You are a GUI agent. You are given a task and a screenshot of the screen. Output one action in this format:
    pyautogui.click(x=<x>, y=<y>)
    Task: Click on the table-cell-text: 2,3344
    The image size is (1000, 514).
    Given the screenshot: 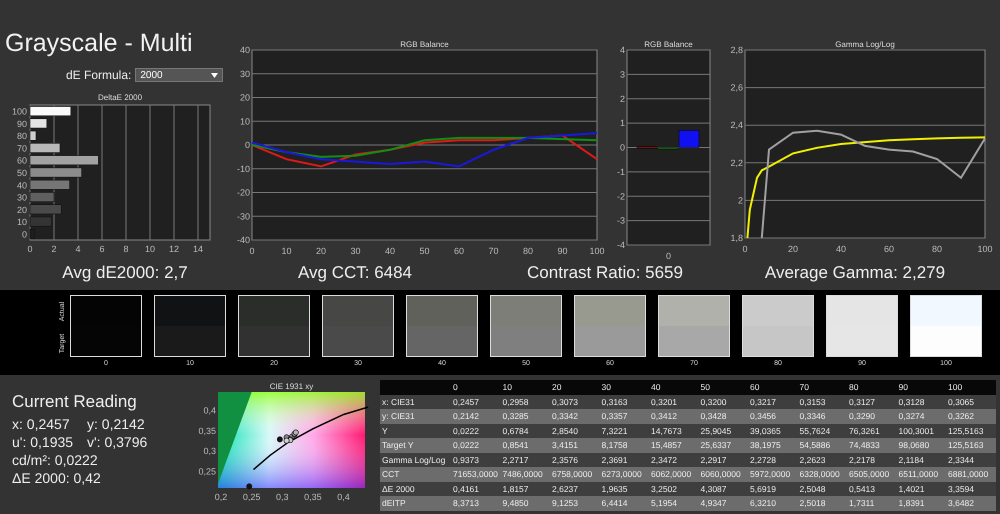 What is the action you would take?
    pyautogui.click(x=961, y=459)
    